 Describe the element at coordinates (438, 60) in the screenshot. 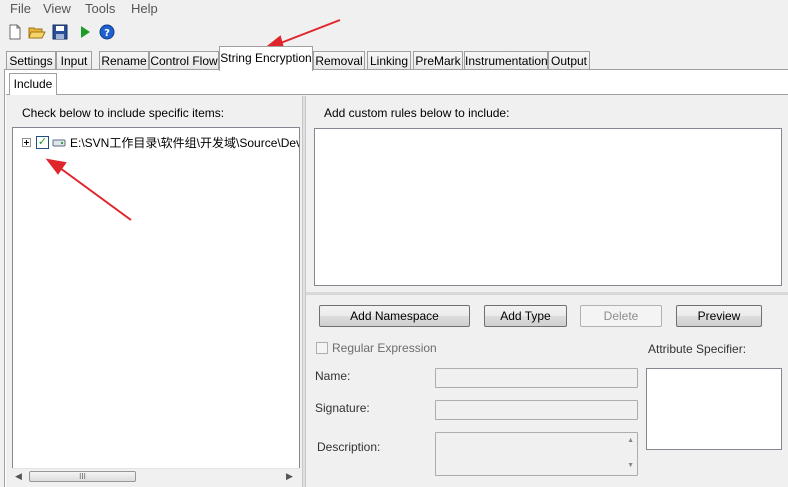

I see `tab-premark: PreMark` at that location.